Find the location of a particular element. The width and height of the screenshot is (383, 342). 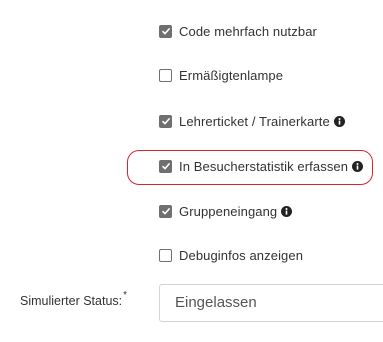

option-debuginfos-anzeigen: Debuginfos anzeigen is located at coordinates (231, 255).